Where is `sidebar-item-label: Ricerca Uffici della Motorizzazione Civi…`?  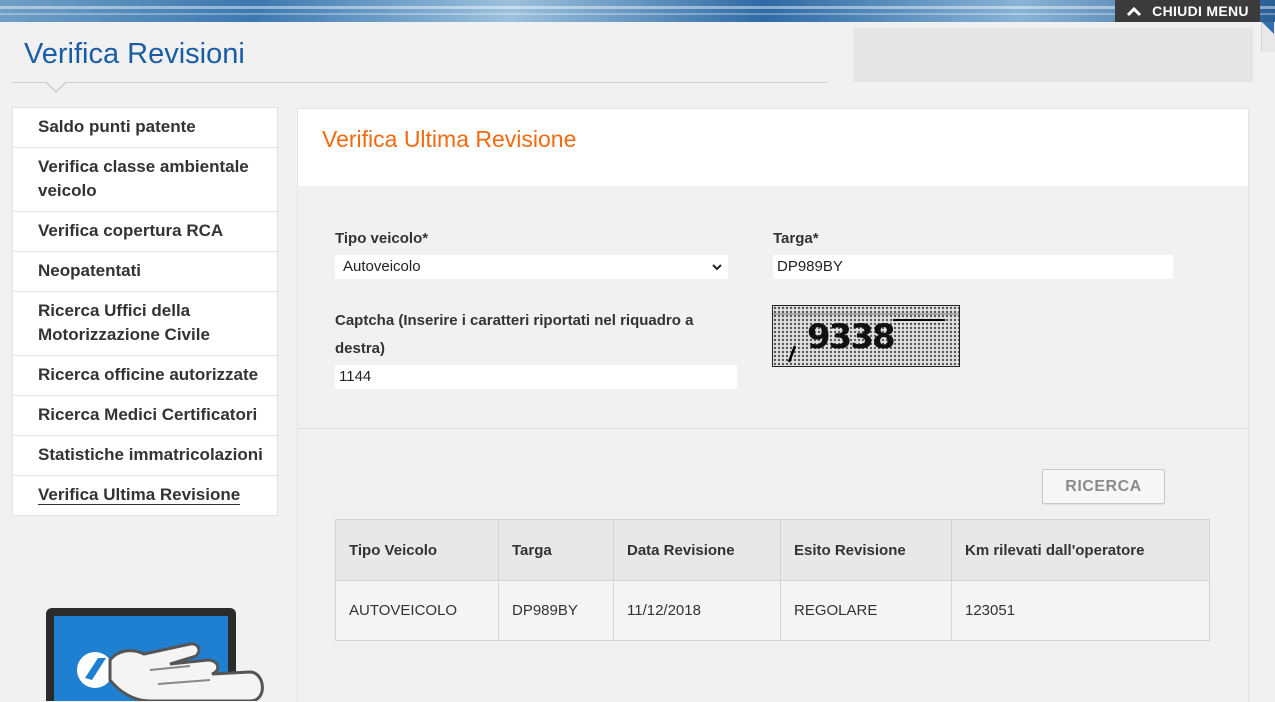 sidebar-item-label: Ricerca Uffici della Motorizzazione Civi… is located at coordinates (124, 322).